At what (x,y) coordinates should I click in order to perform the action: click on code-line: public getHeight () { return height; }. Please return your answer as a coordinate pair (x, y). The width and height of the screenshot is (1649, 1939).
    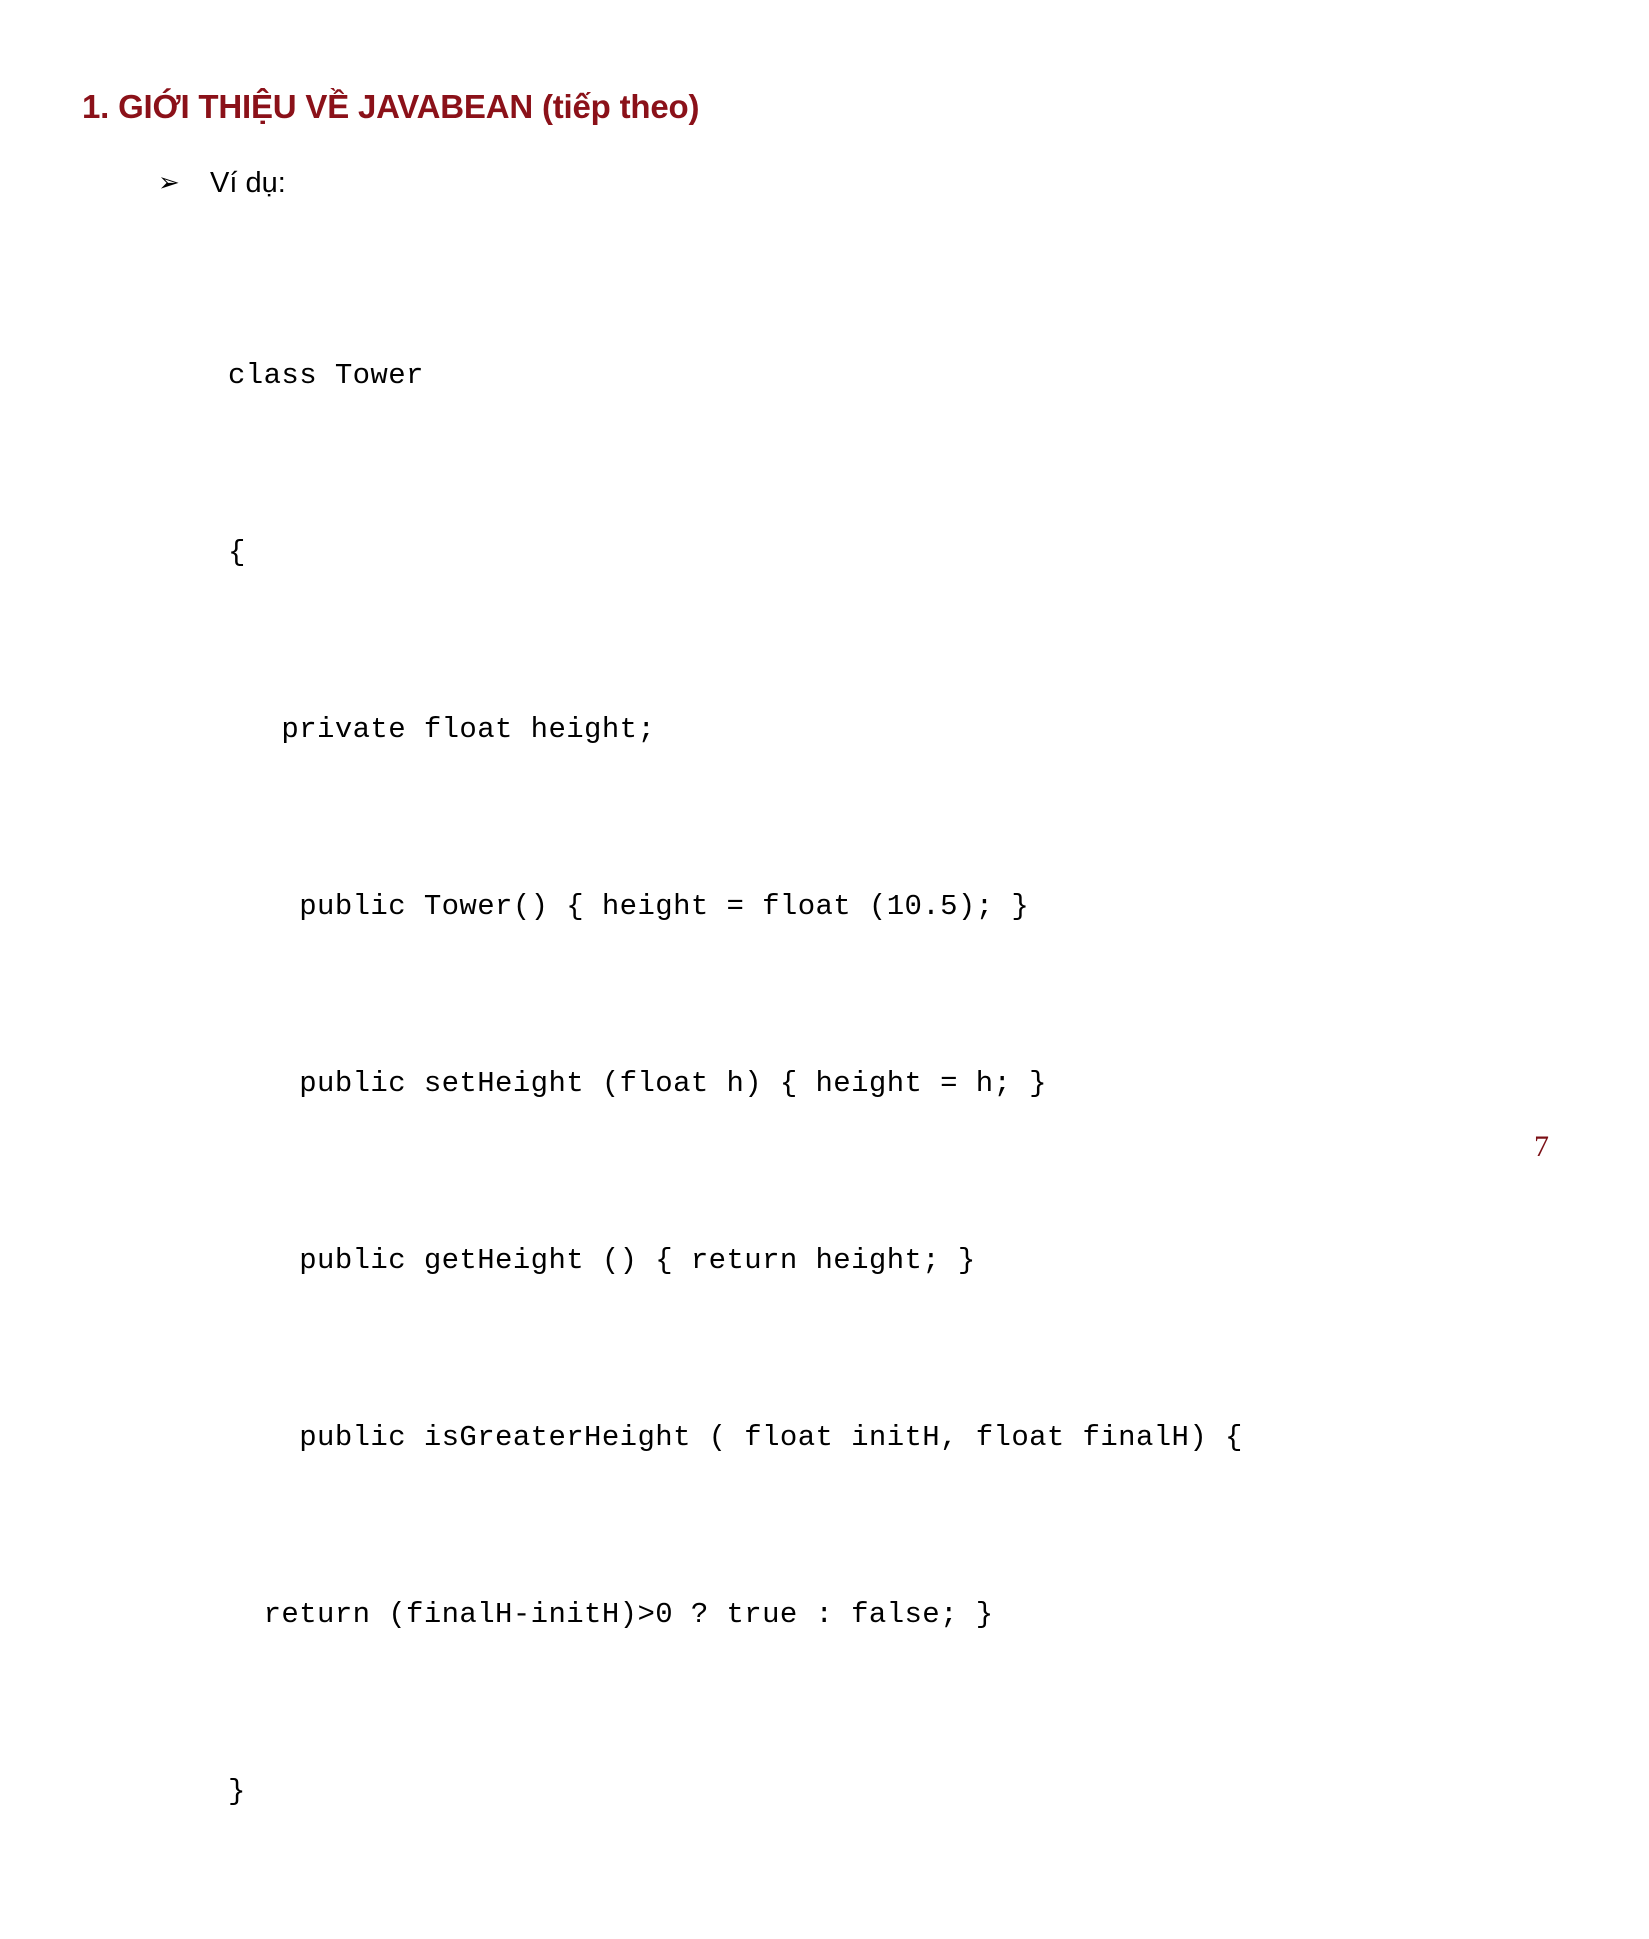
    Looking at the image, I should click on (602, 1260).